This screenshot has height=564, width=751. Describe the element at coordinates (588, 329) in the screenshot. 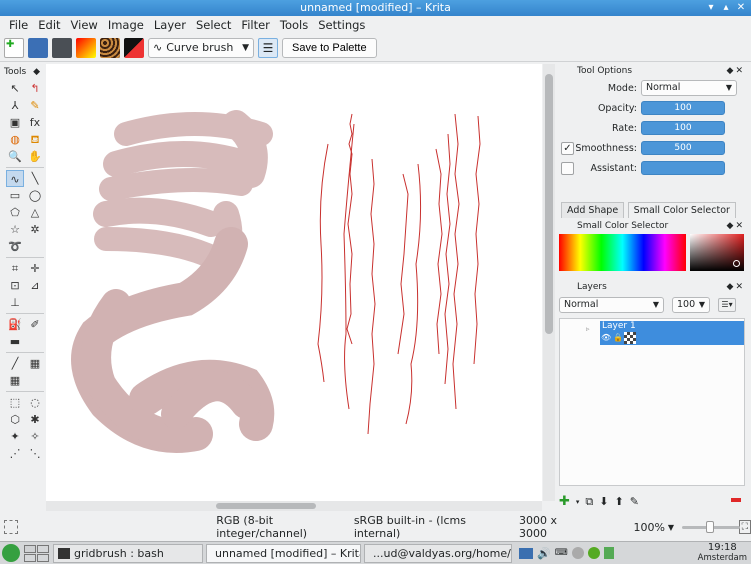

I see `expand-icon: ▹` at that location.